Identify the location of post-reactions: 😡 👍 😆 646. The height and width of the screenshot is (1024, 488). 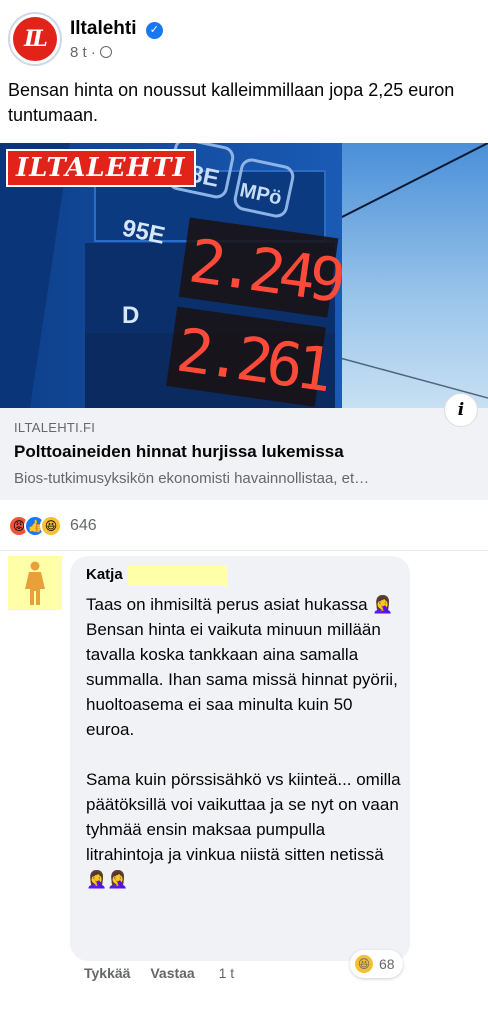
(52, 526).